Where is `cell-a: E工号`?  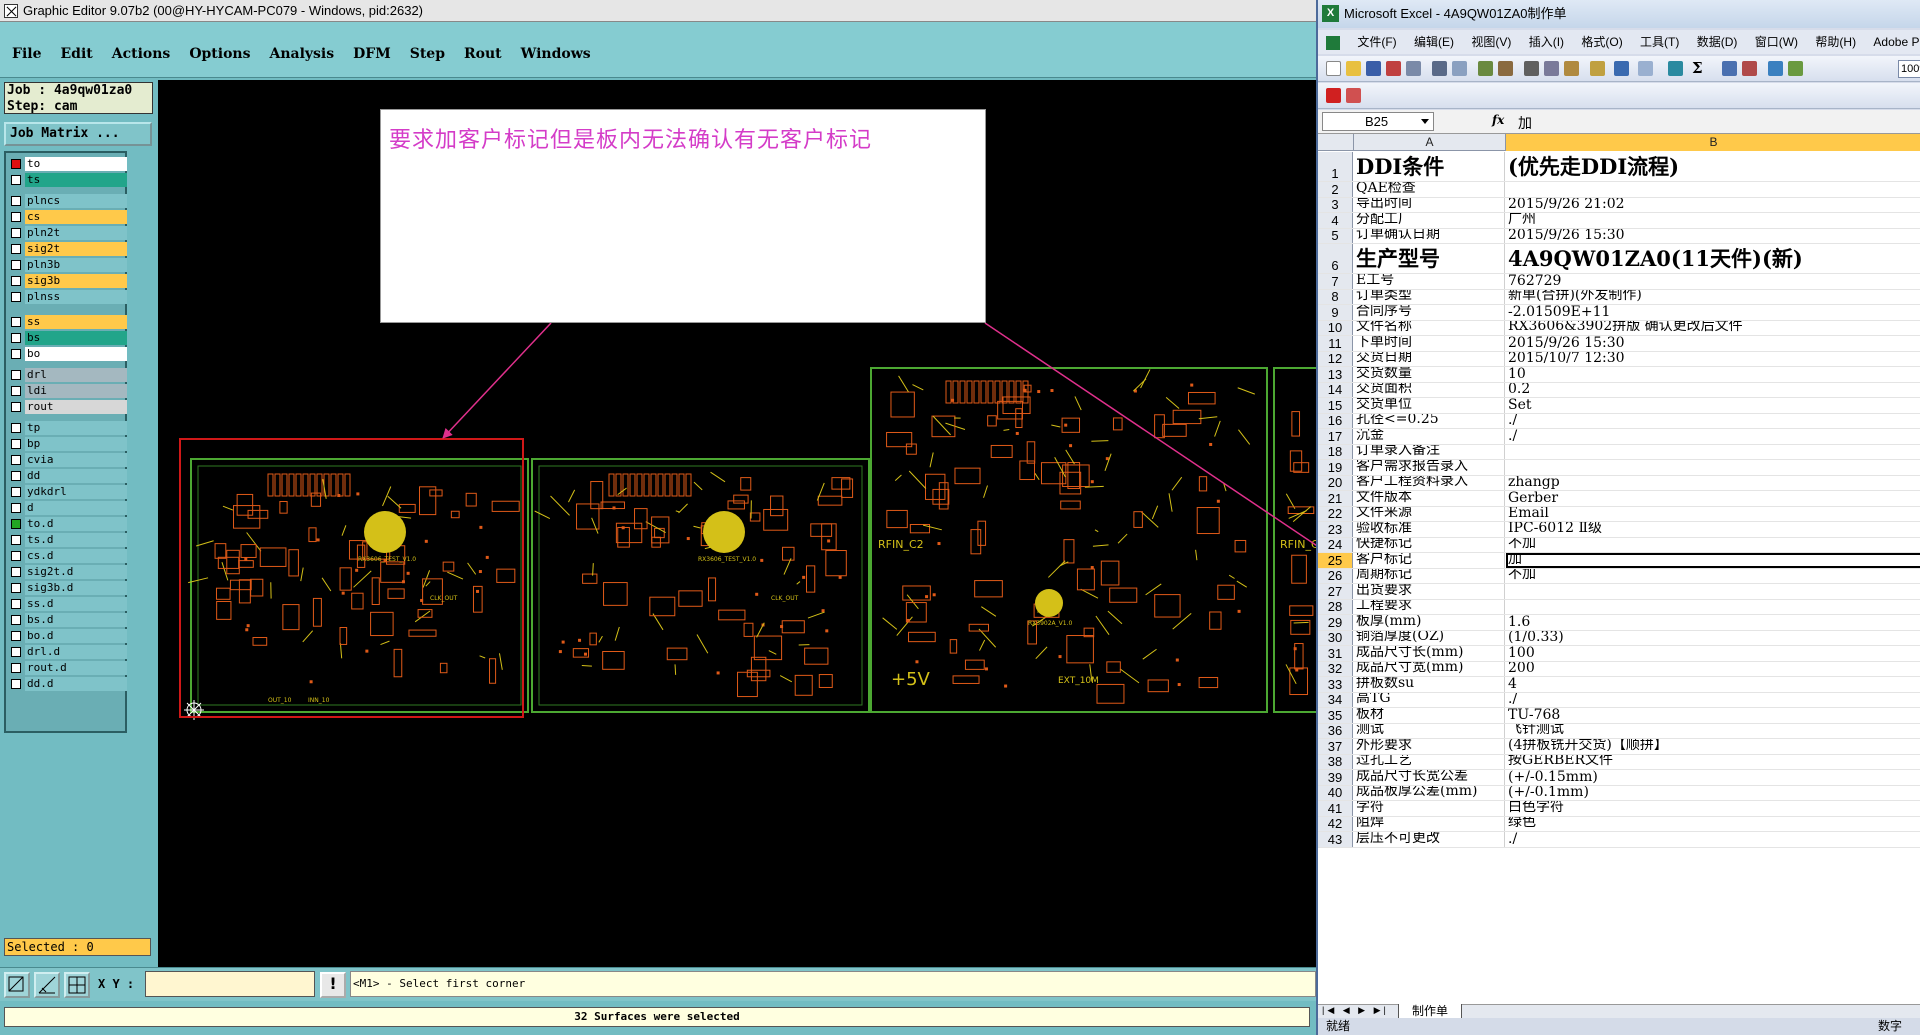 cell-a: E工号 is located at coordinates (1429, 281).